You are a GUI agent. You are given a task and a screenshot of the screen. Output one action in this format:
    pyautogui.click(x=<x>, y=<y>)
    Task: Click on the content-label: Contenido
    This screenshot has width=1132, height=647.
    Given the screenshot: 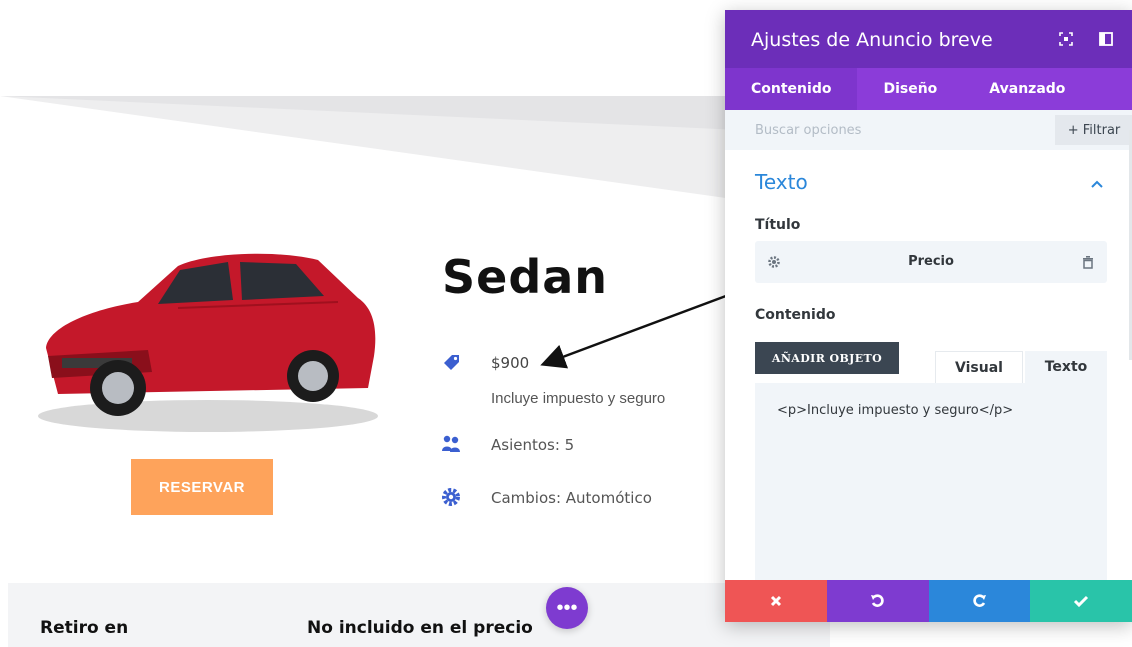 What is the action you would take?
    pyautogui.click(x=795, y=315)
    